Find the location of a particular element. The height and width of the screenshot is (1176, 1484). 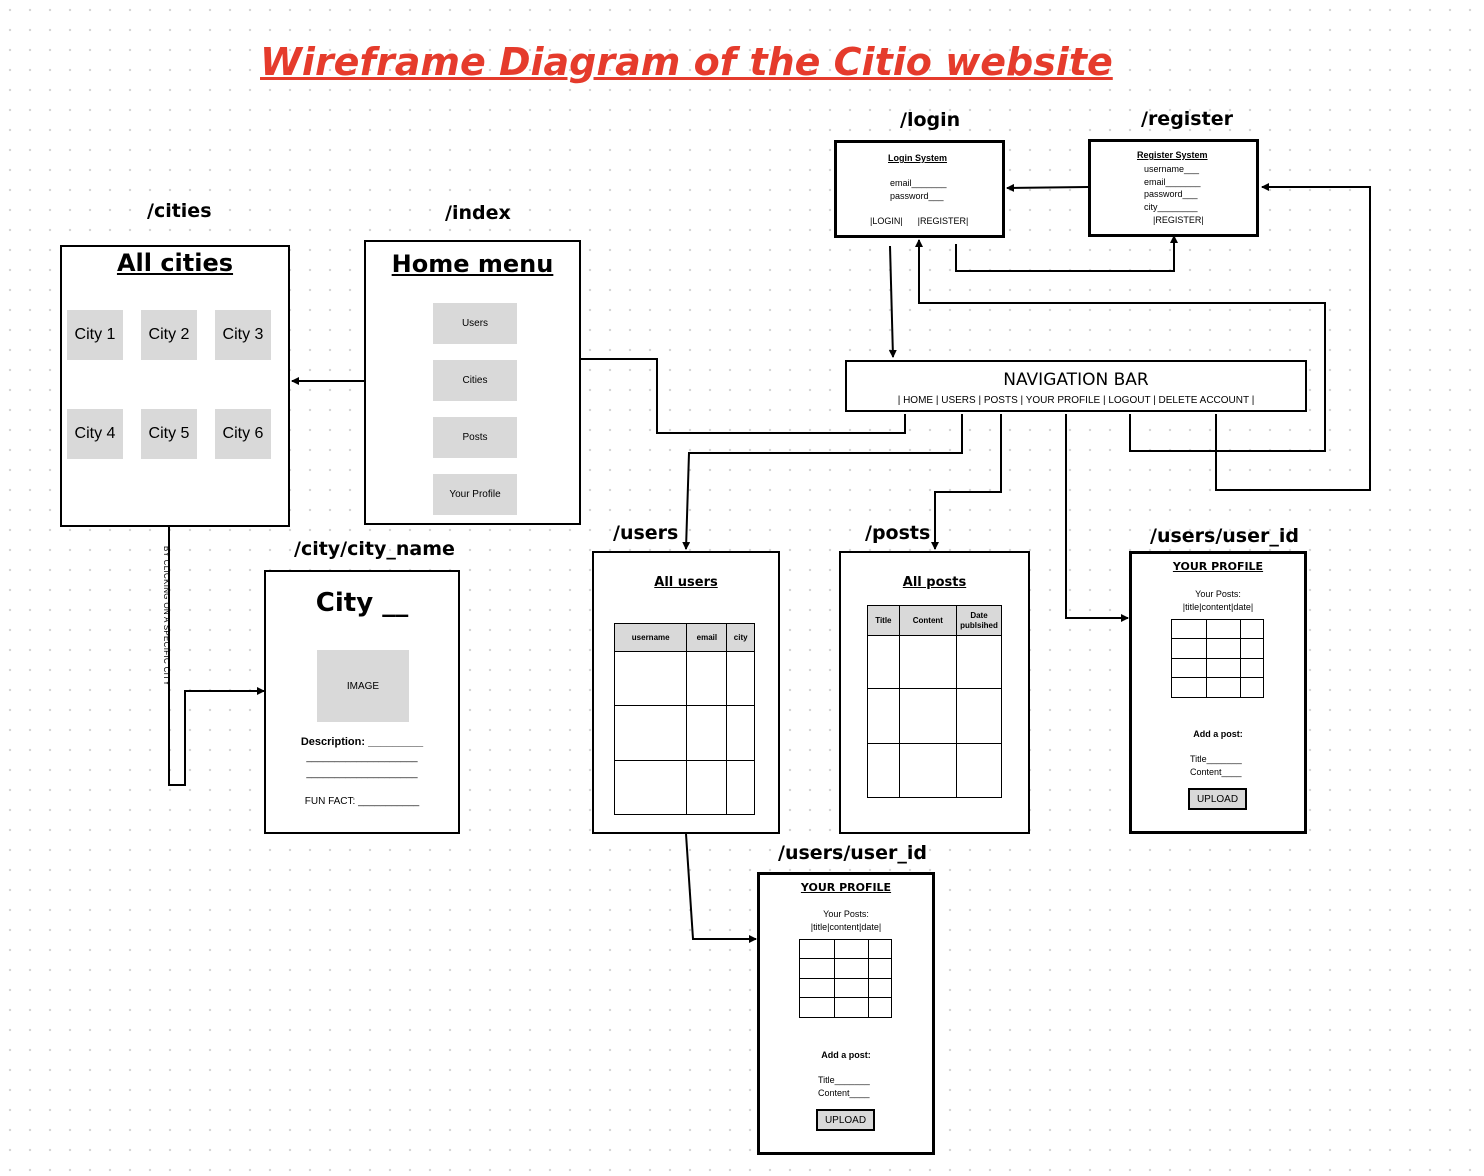

city-description-line-1: ____________________ is located at coordinates (362, 757).